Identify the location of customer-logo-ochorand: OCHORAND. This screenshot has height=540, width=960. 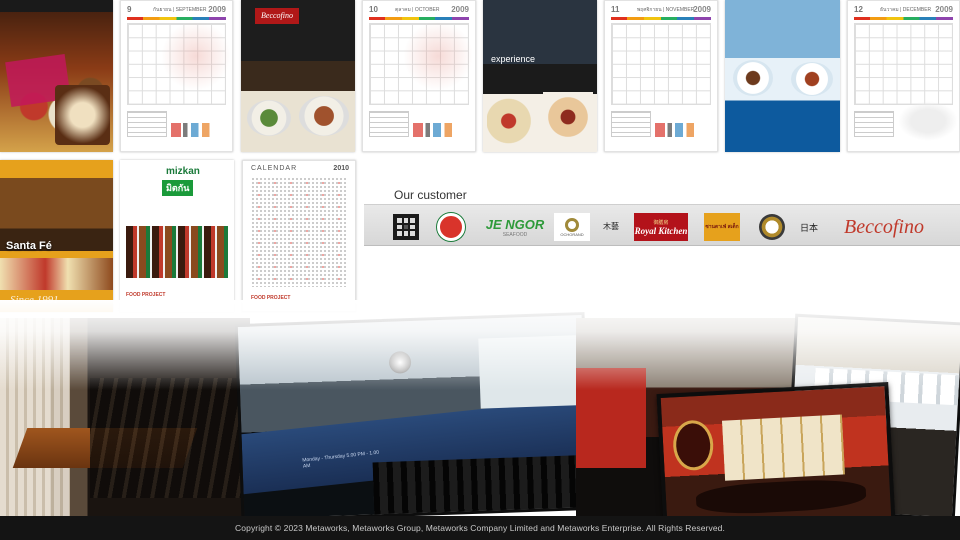
(572, 227).